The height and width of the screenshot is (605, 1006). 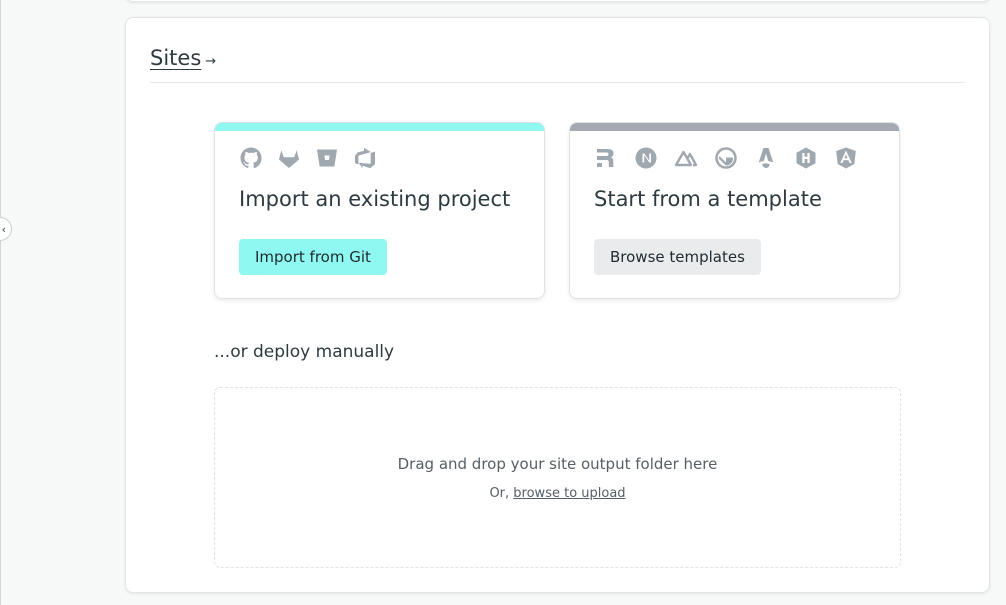 I want to click on astro-icon, so click(x=766, y=158).